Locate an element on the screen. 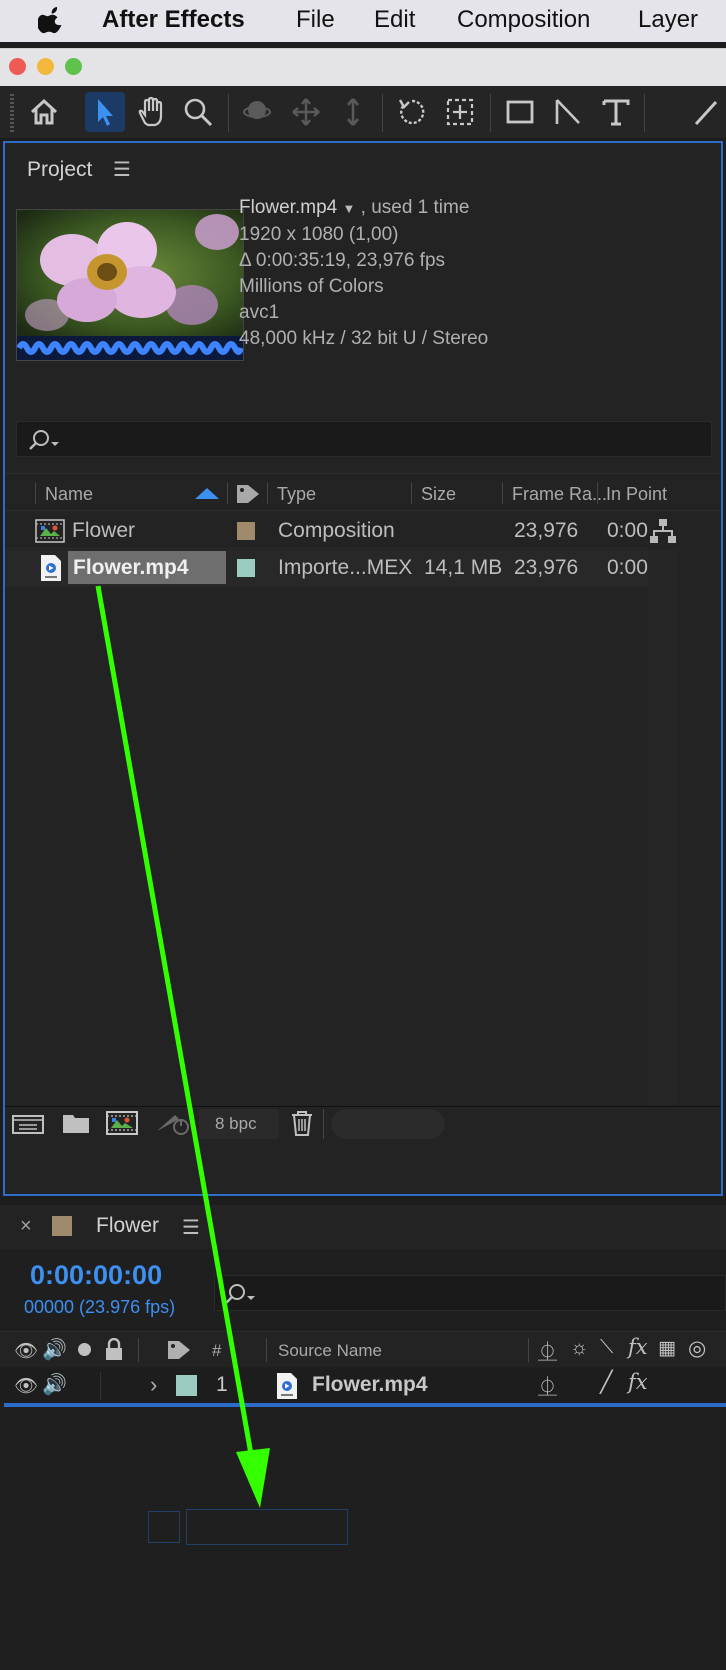 The height and width of the screenshot is (1670, 726). brush-tool-icon is located at coordinates (706, 112).